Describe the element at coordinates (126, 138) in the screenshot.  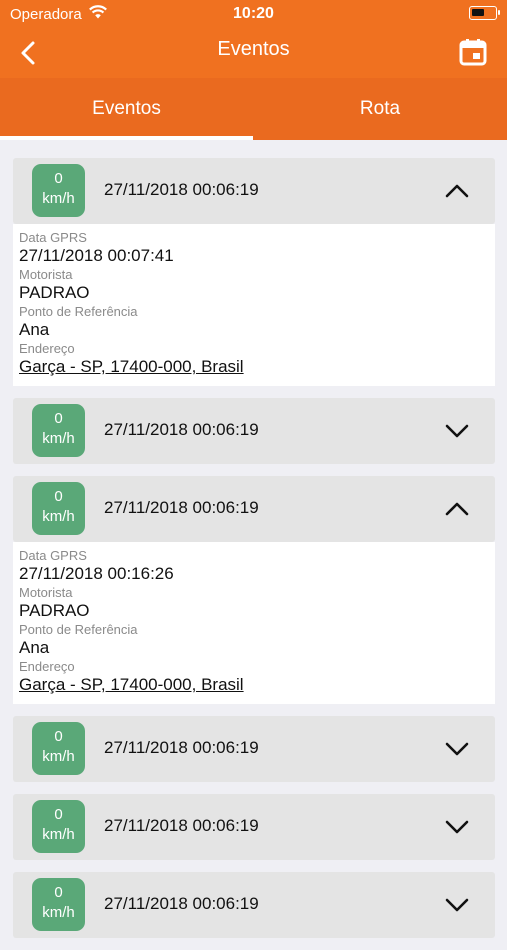
I see `tab-selection-indicator` at that location.